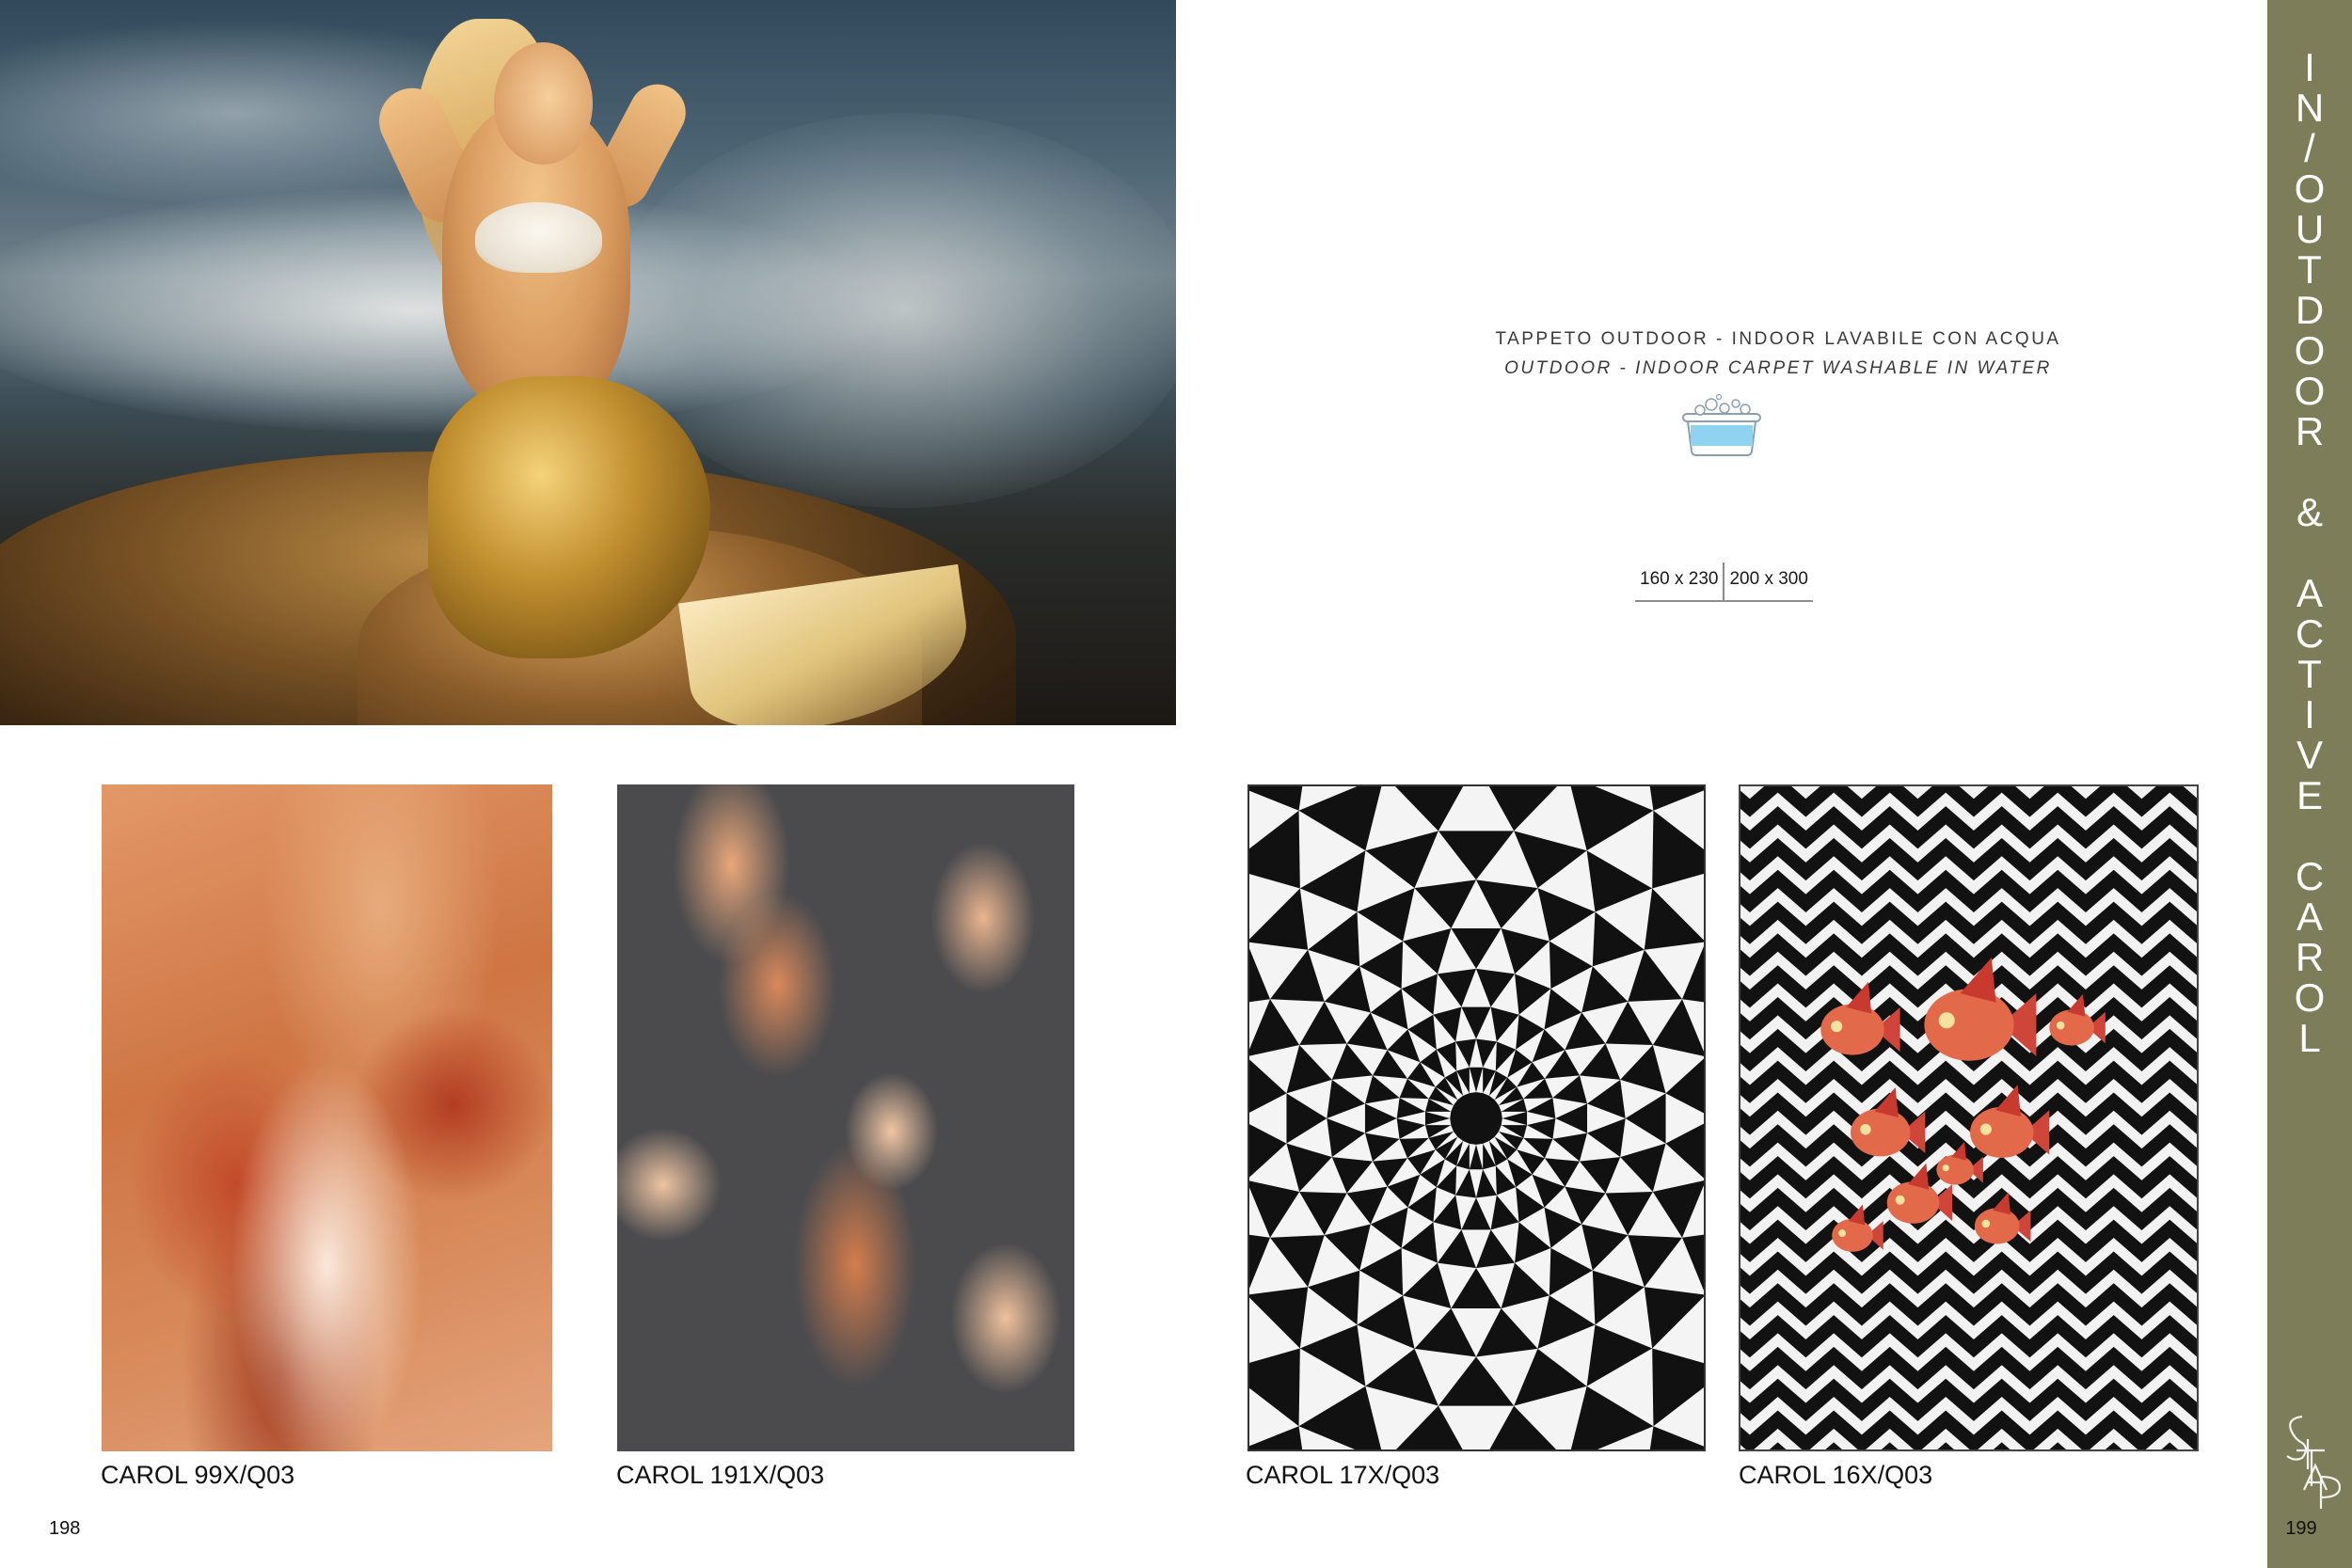 The image size is (2352, 1568). I want to click on rug-image-carol-191x, so click(845, 1117).